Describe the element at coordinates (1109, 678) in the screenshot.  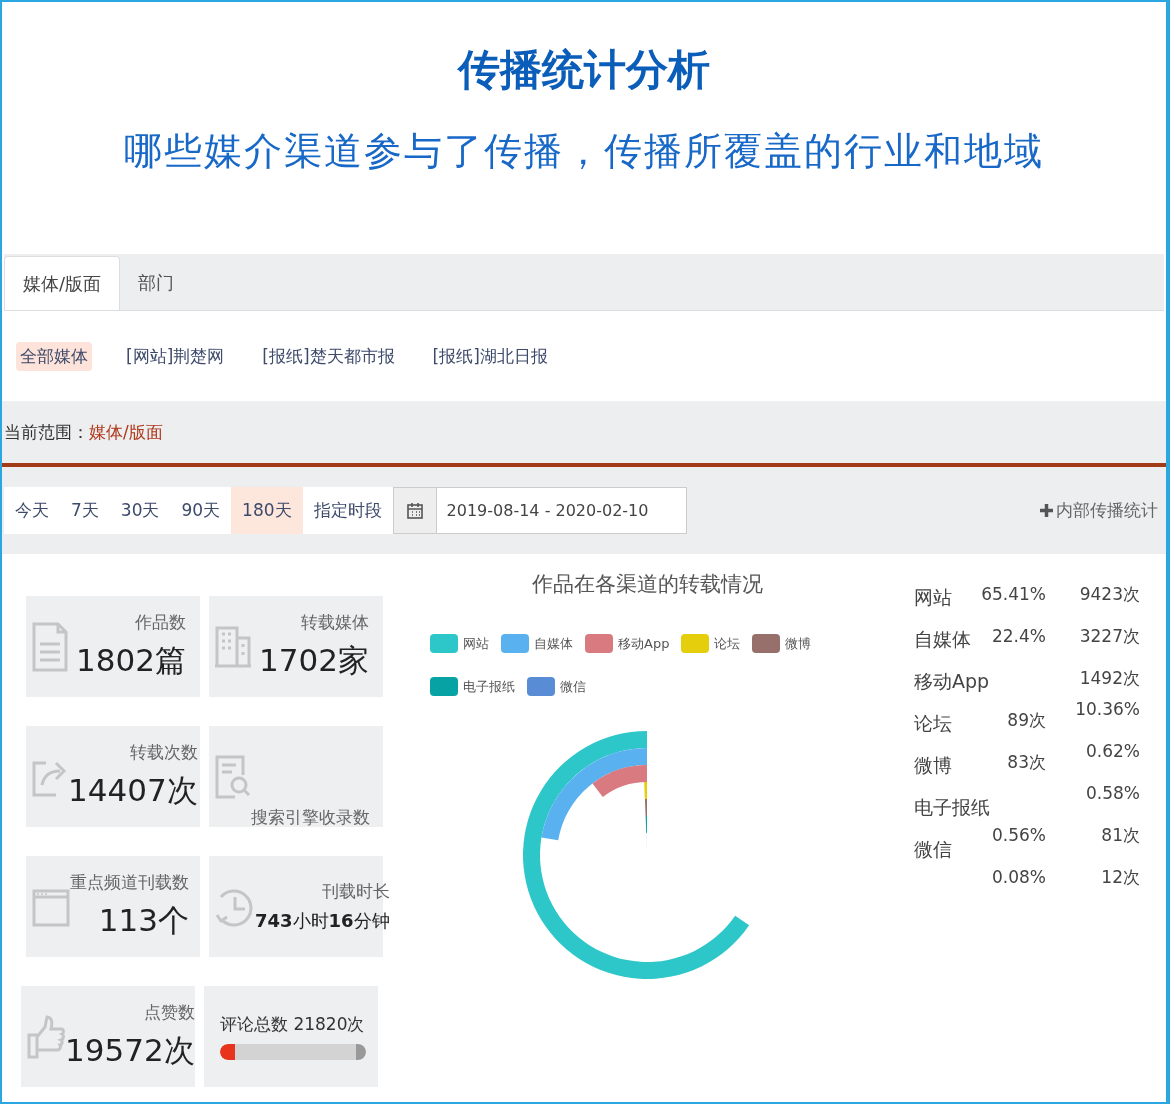
I see `channel-count: 1492次` at that location.